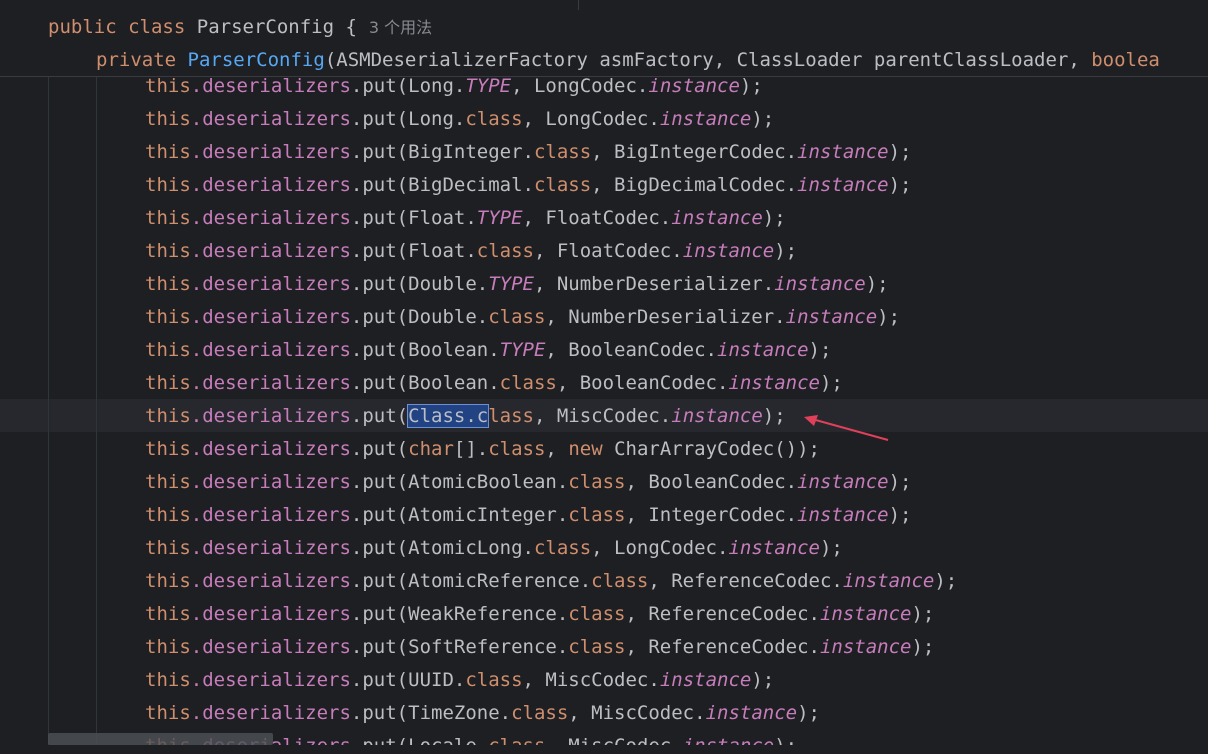 Image resolution: width=1208 pixels, height=754 pixels. I want to click on value-expr: , BigIntegerCodec., so click(694, 152).